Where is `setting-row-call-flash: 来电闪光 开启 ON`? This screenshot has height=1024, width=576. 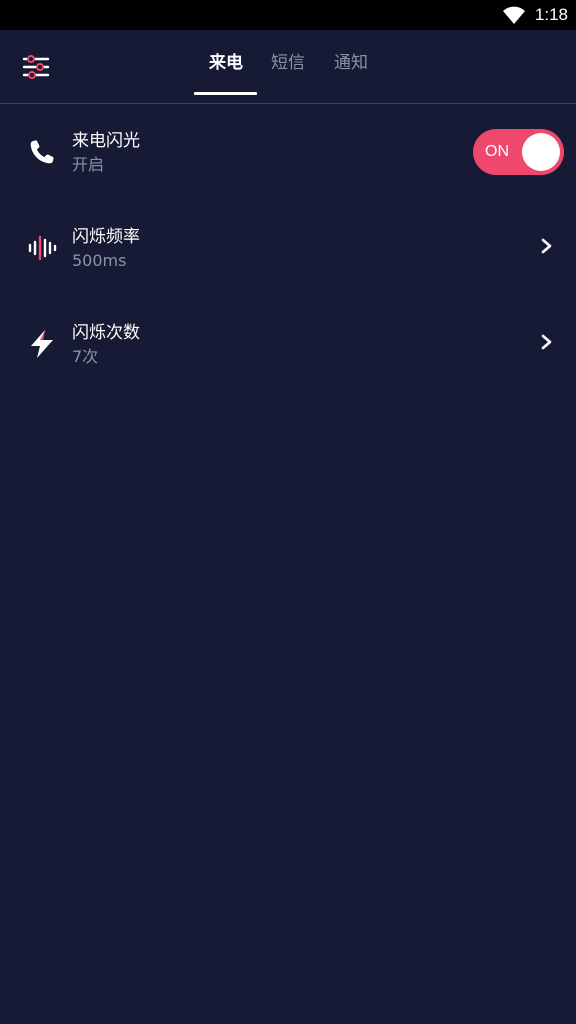
setting-row-call-flash: 来电闪光 开启 ON is located at coordinates (288, 152).